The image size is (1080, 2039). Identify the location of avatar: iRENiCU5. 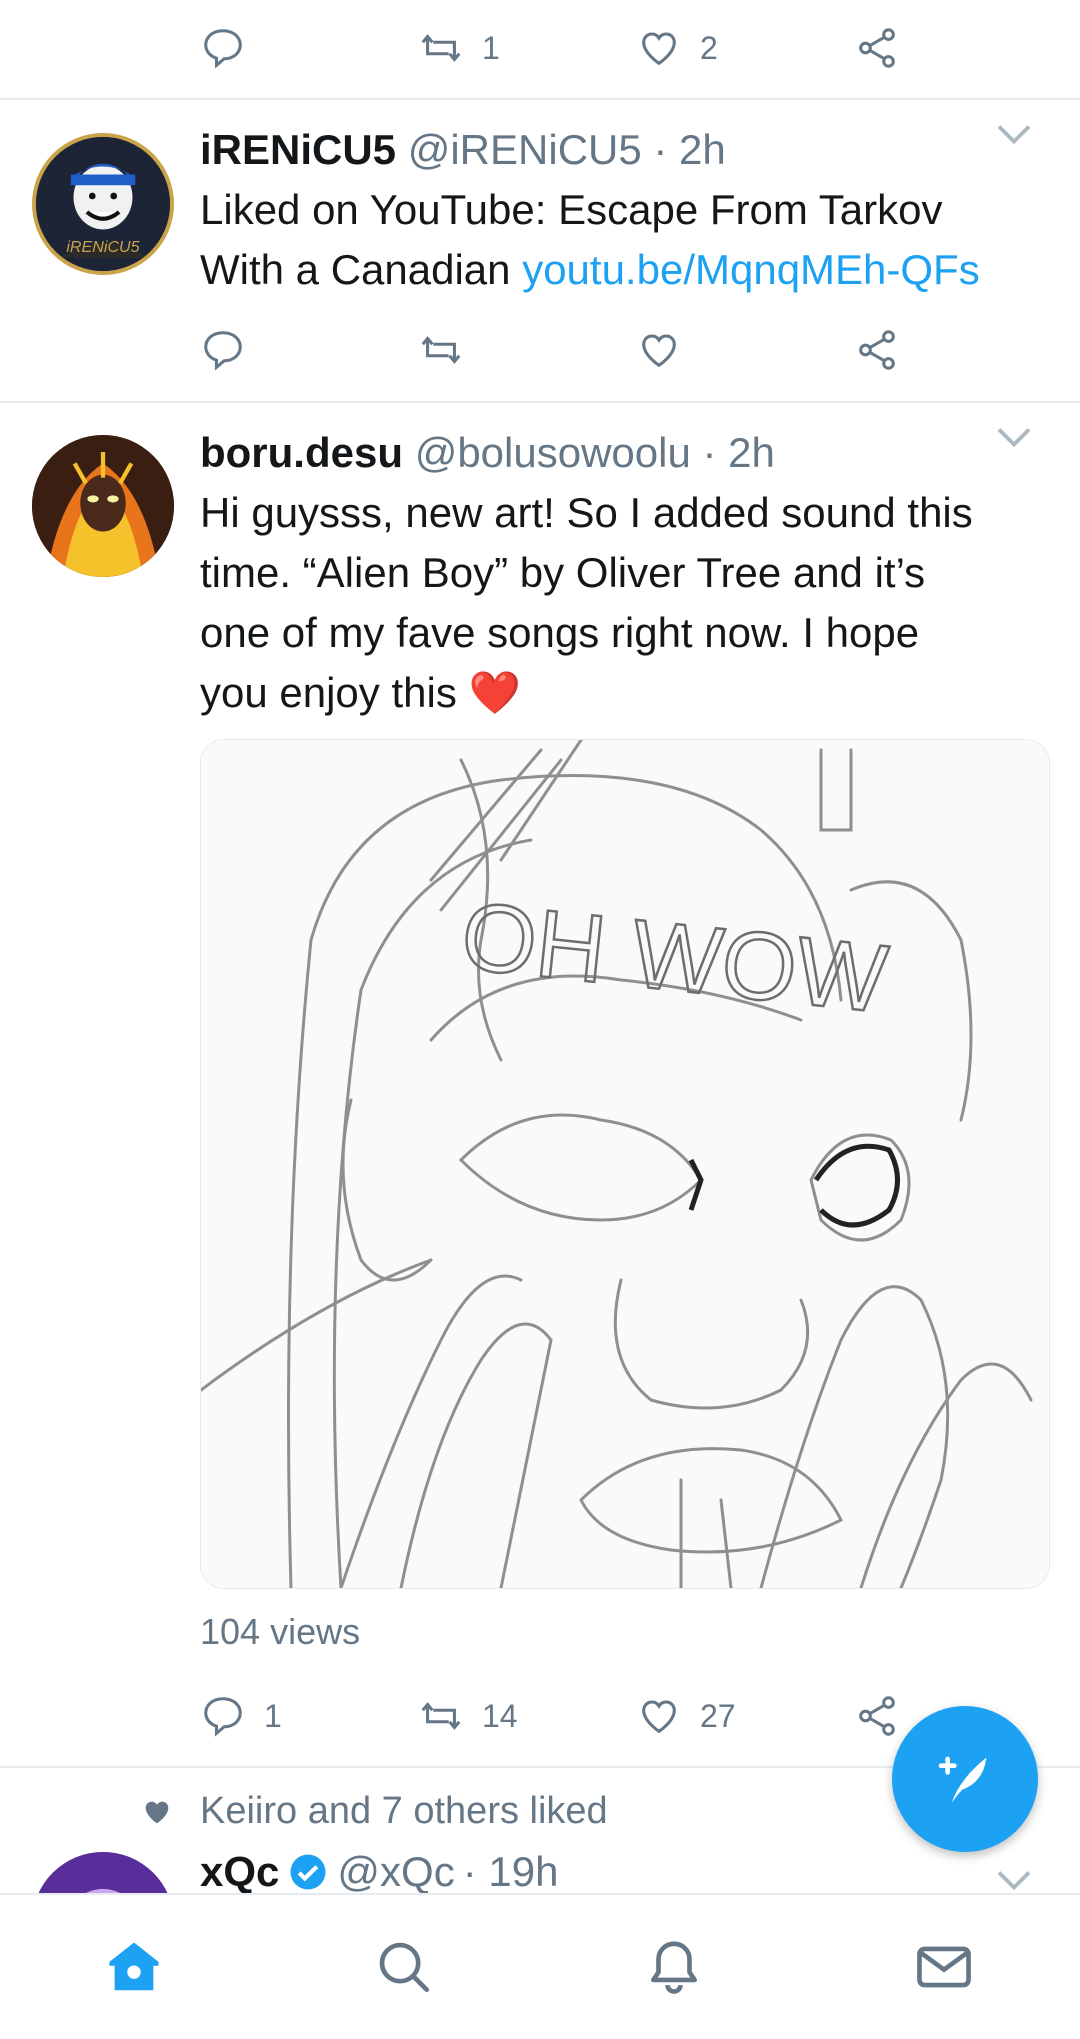
(103, 204).